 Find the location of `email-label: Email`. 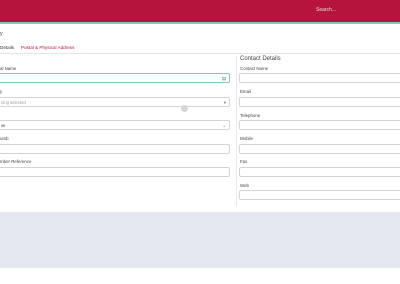

email-label: Email is located at coordinates (245, 91).